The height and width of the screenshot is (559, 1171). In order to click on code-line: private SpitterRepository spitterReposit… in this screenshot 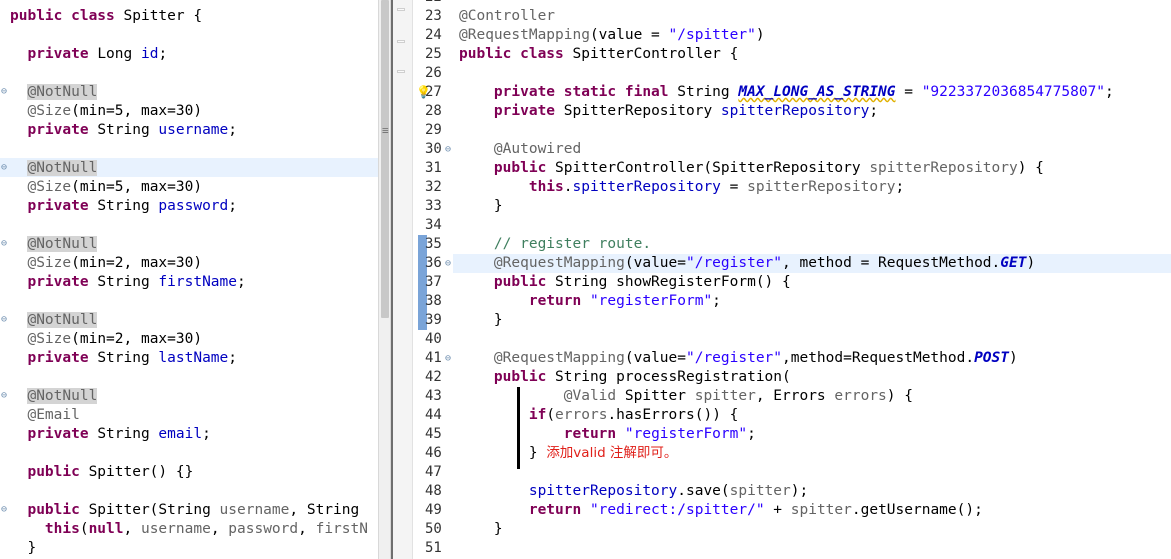, I will do `click(668, 111)`.